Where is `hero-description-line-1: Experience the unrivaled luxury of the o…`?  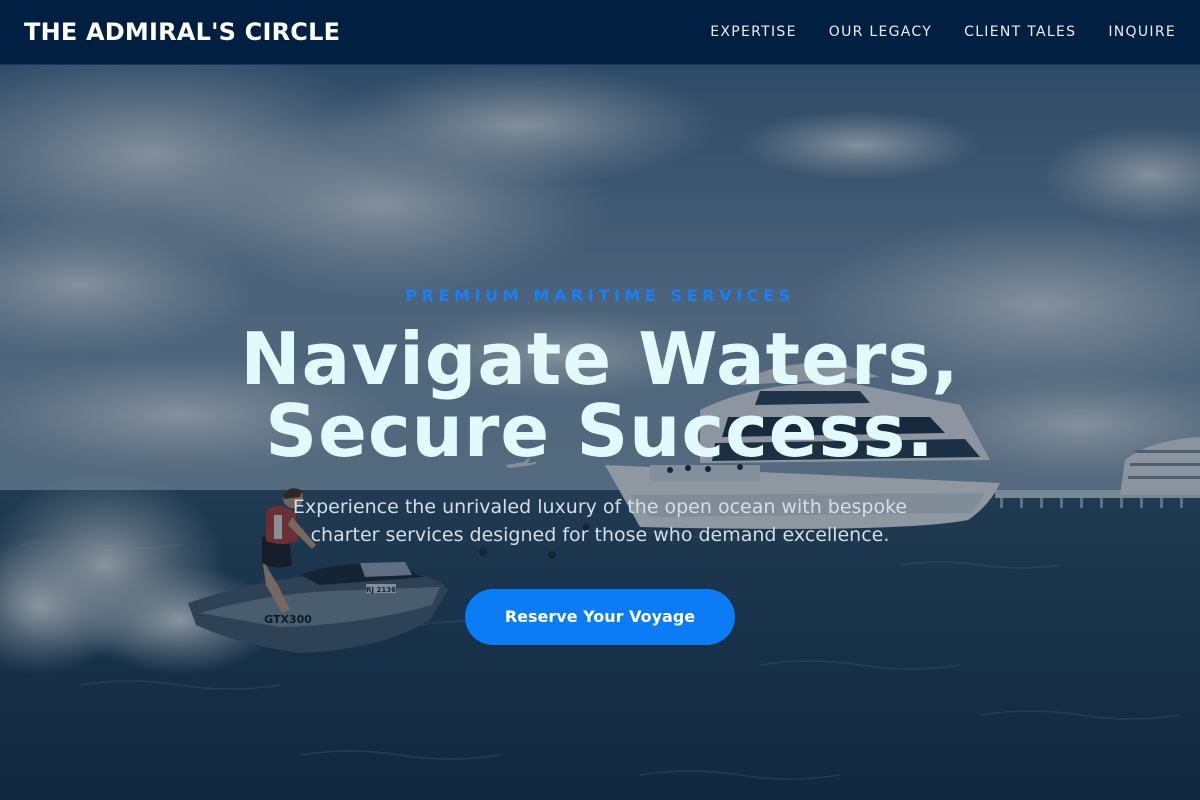
hero-description-line-1: Experience the unrivaled luxury of the o… is located at coordinates (600, 507).